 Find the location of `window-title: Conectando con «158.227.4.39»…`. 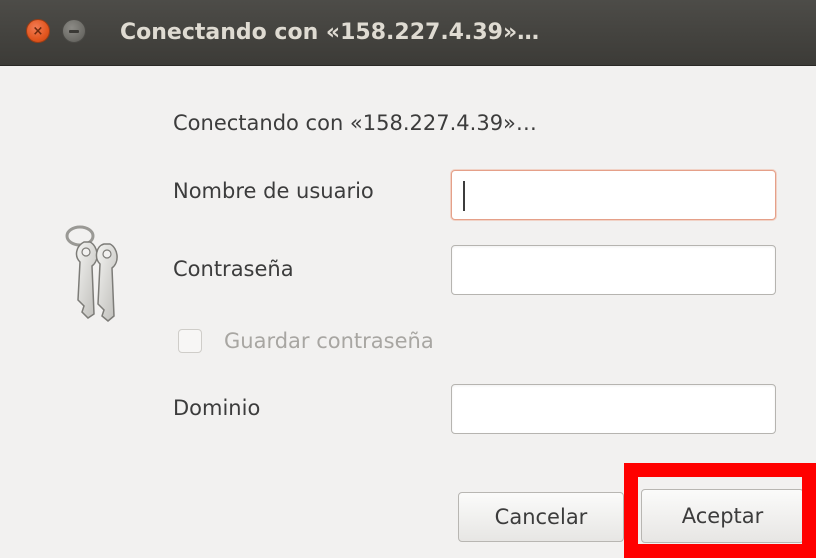

window-title: Conectando con «158.227.4.39»… is located at coordinates (330, 32).